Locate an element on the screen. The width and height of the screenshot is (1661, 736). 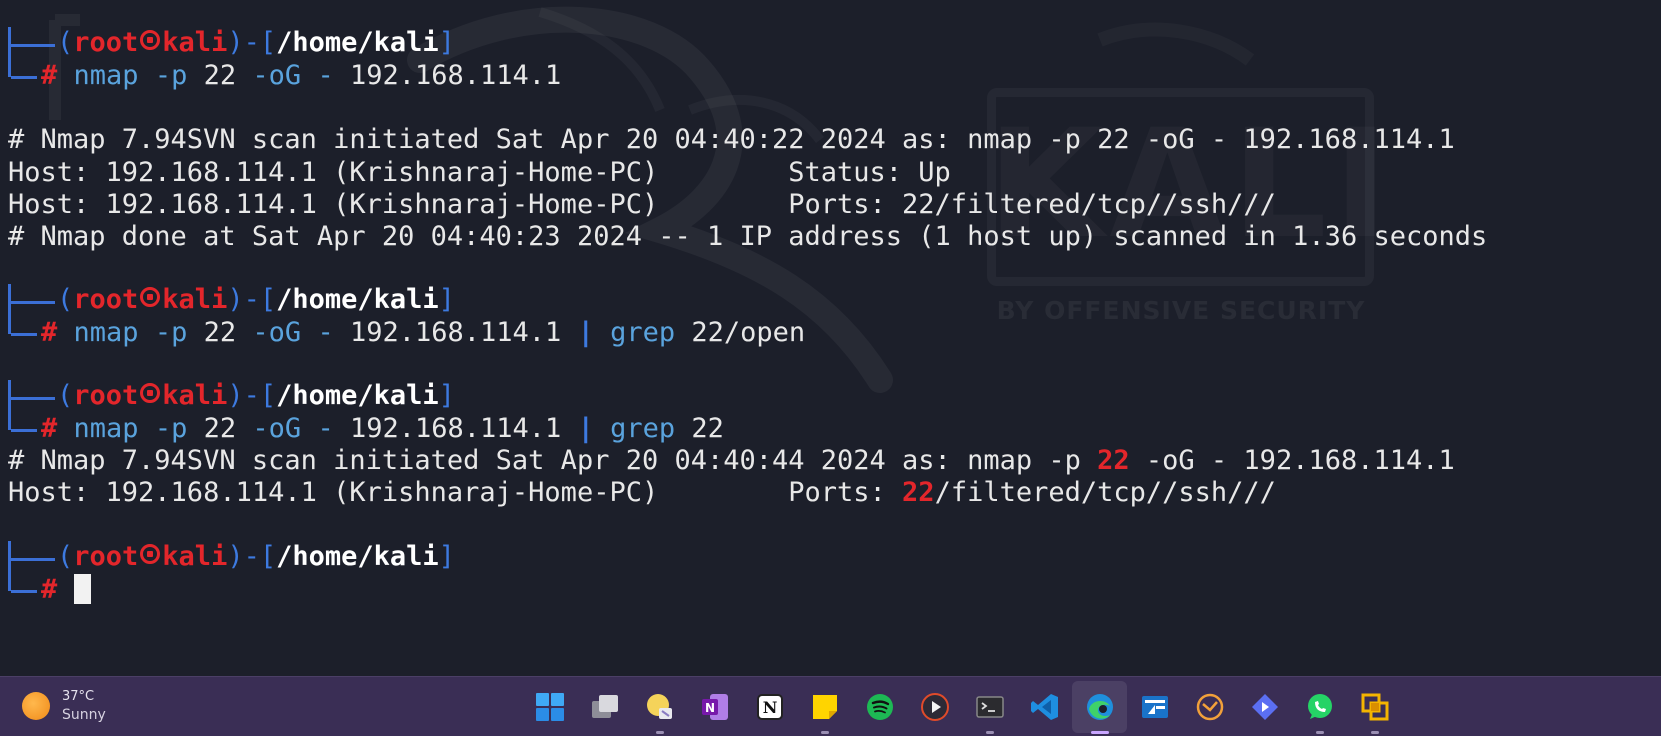
sticky-notes-button is located at coordinates (824, 706).